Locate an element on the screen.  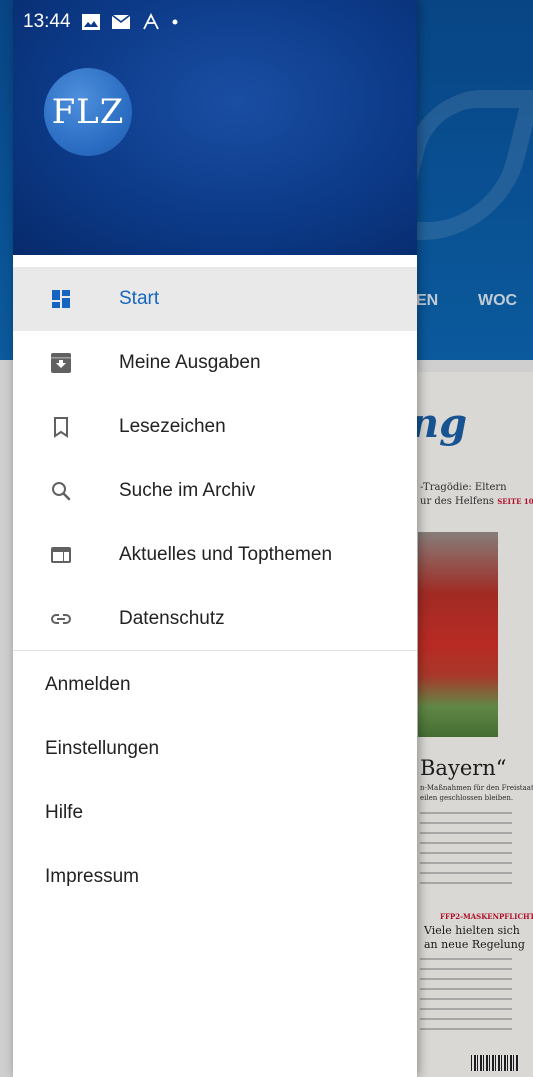
menu-item-label: Lesezeichen is located at coordinates (172, 426).